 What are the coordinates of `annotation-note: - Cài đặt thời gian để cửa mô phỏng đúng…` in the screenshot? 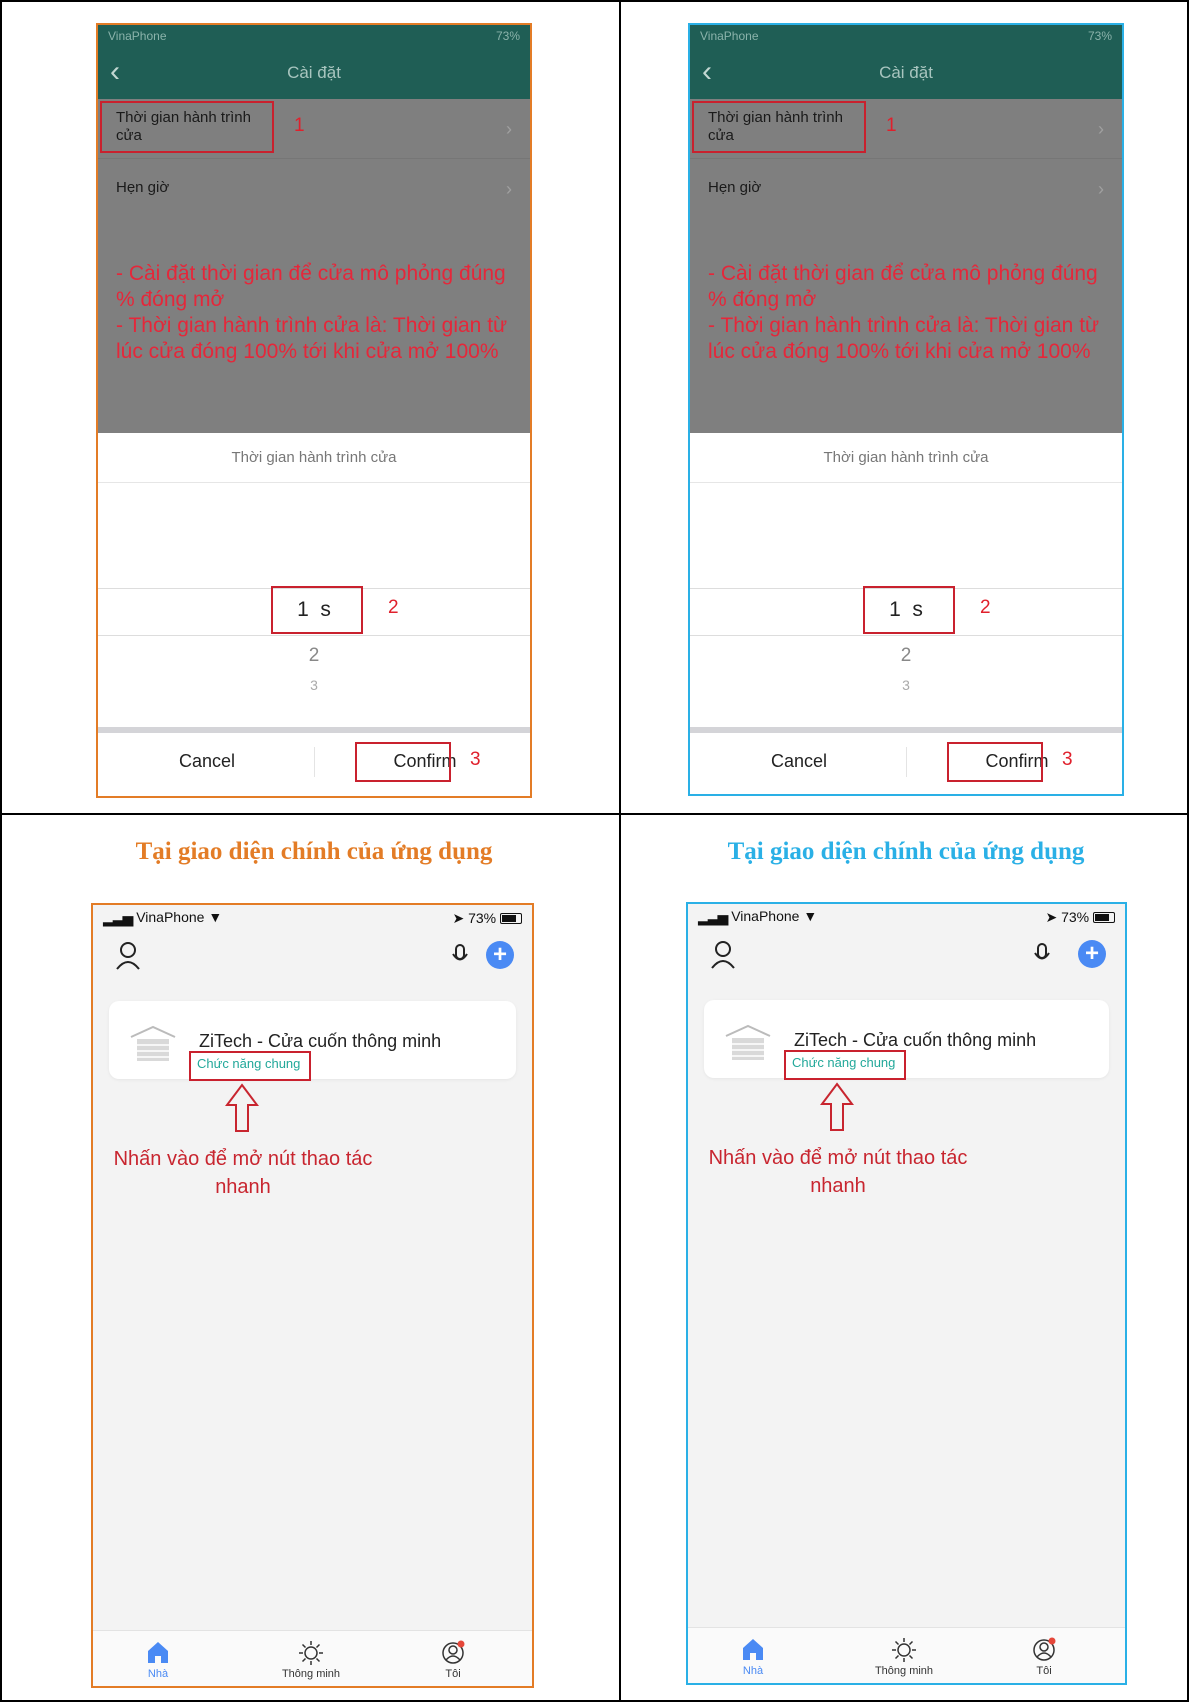 It's located at (904, 312).